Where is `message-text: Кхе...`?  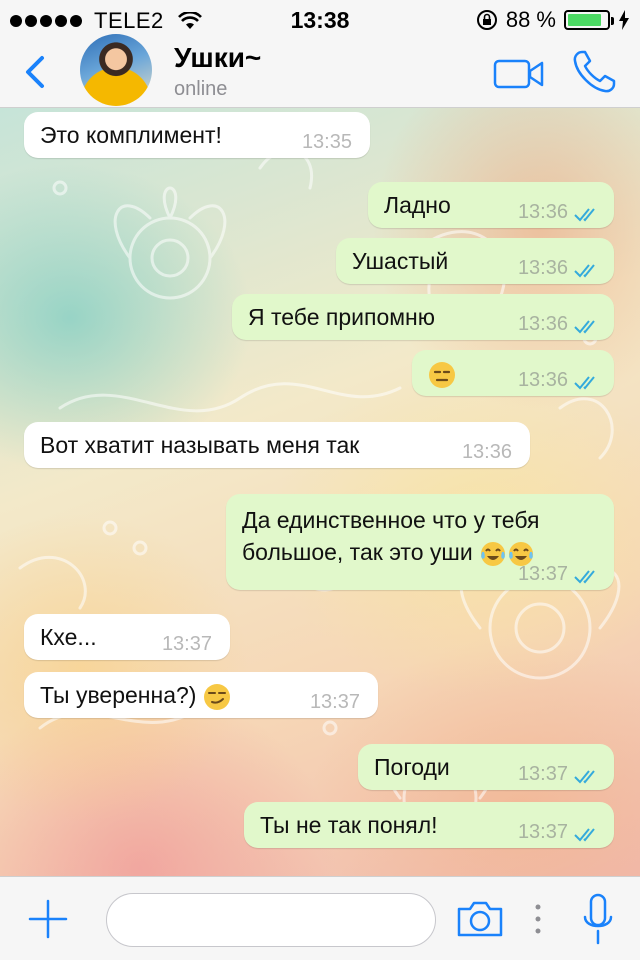 message-text: Кхе... is located at coordinates (68, 637).